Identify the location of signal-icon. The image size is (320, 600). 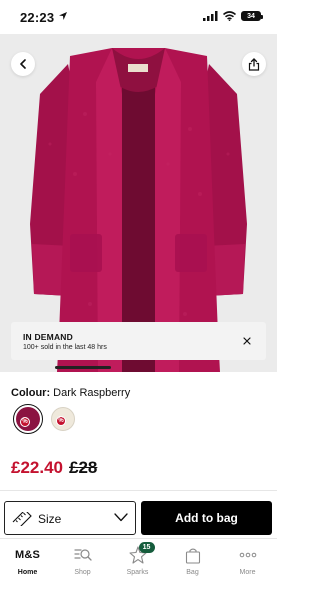
(210, 16).